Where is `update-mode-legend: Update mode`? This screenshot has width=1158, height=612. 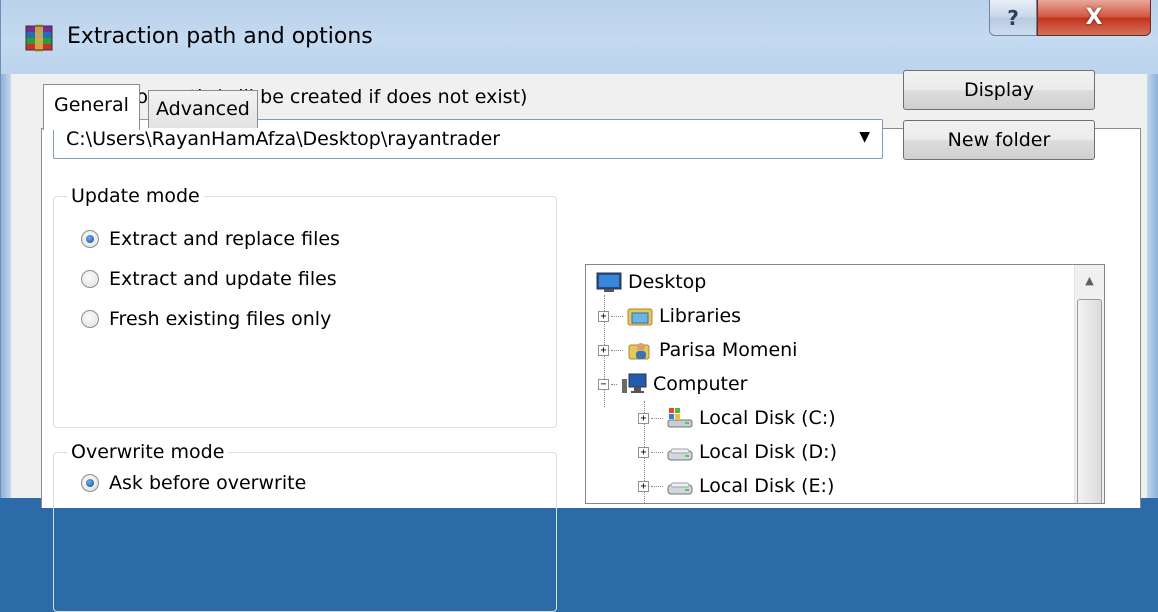
update-mode-legend: Update mode is located at coordinates (135, 196).